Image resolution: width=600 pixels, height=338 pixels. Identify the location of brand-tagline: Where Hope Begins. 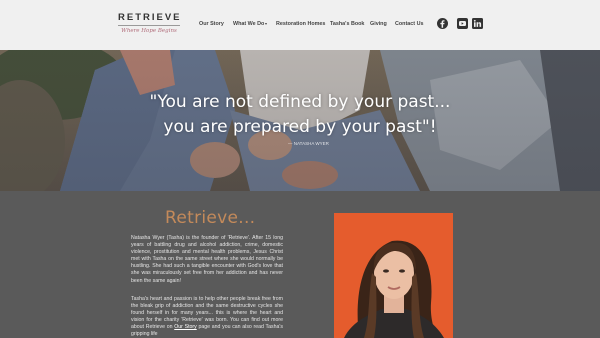
(149, 31).